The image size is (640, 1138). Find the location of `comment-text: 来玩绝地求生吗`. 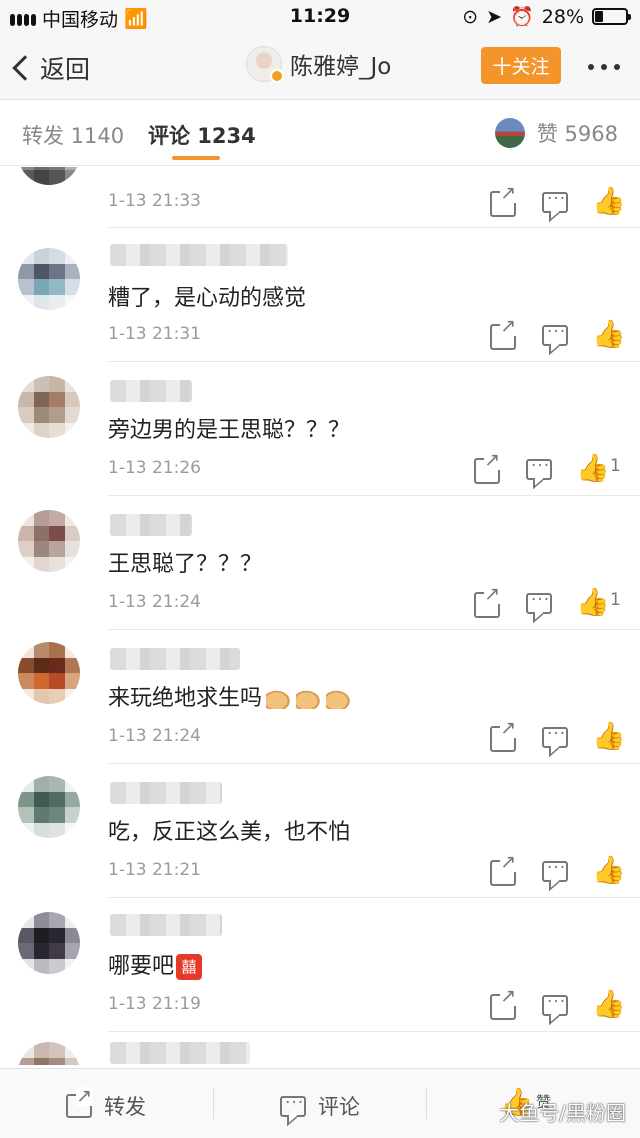

comment-text: 来玩绝地求生吗 is located at coordinates (230, 696).